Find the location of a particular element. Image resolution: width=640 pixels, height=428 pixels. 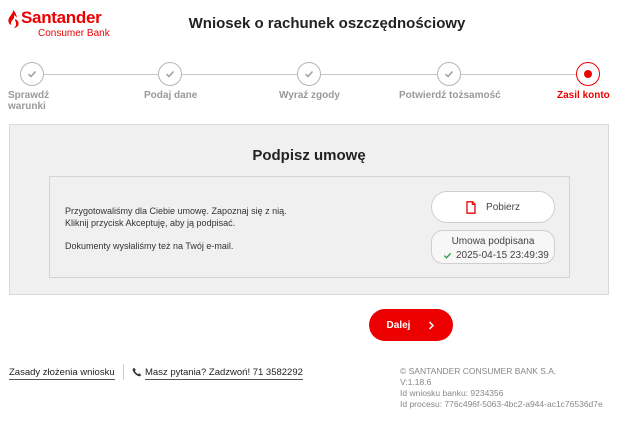

next-label: Dalej is located at coordinates (398, 325).